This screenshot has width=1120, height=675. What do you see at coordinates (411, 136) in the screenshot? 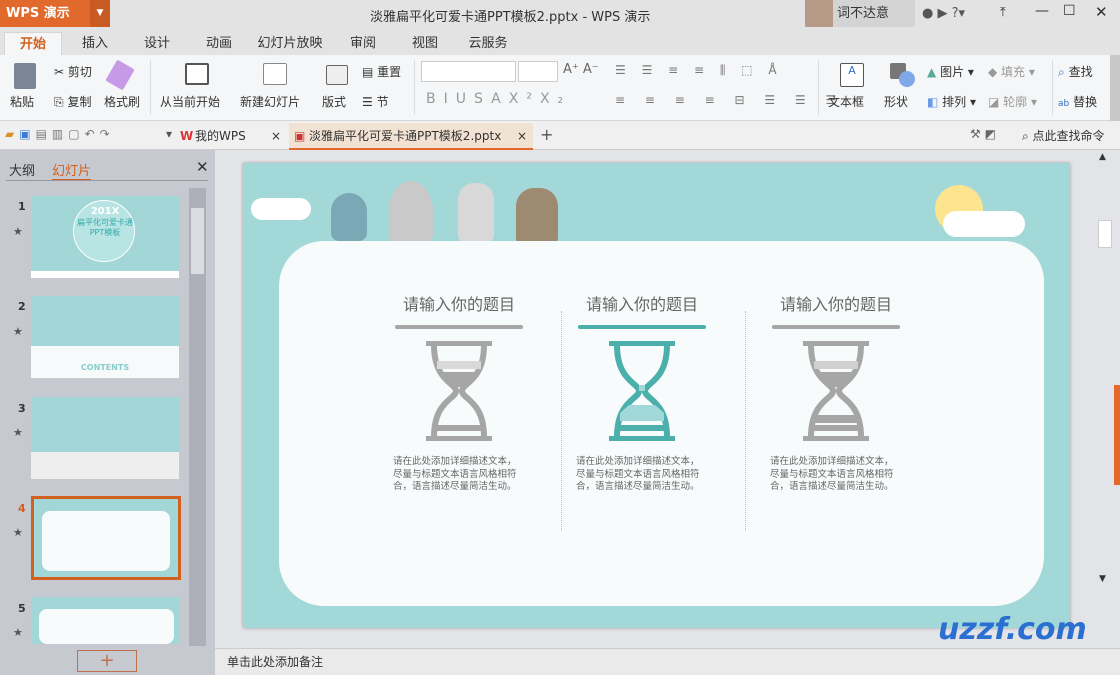
I see `doc-tab-current: ▣ 淡雅扁平化可爱卡通PPT模板2.pptx ×` at bounding box center [411, 136].